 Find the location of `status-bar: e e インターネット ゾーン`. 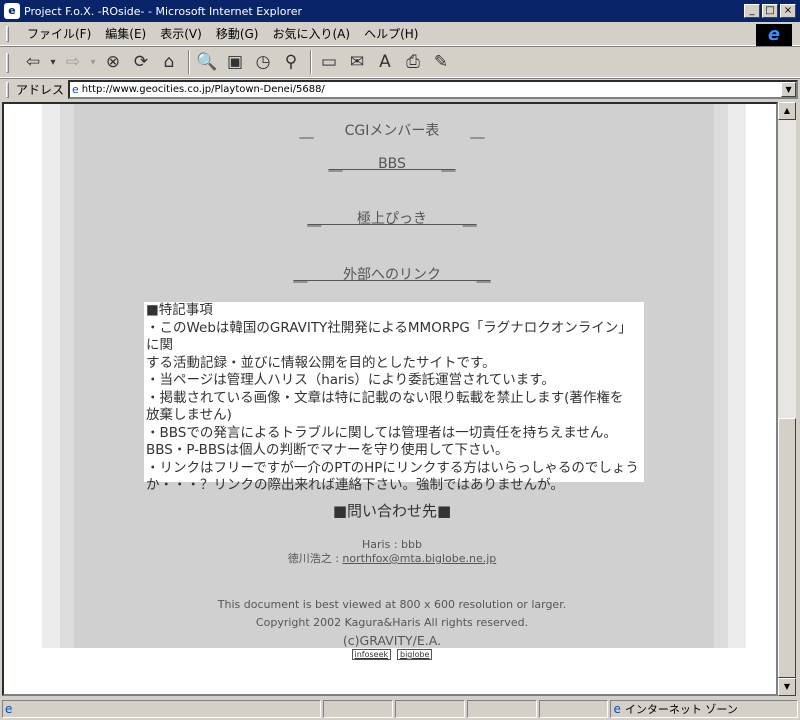

status-bar: e e インターネット ゾーン is located at coordinates (400, 709).